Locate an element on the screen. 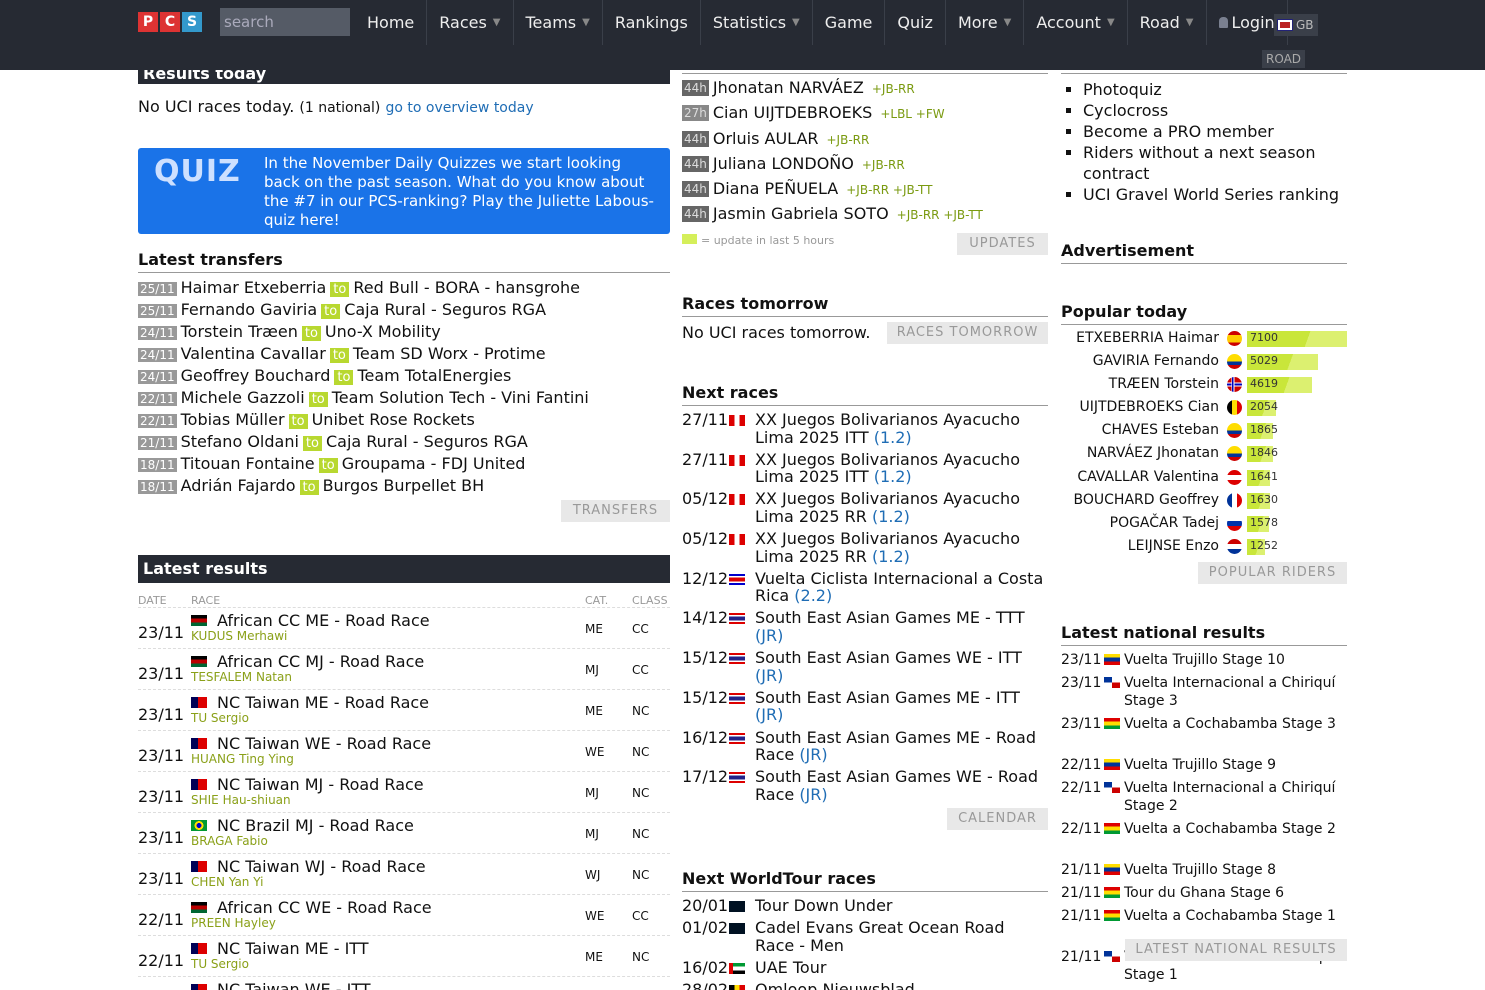 Image resolution: width=1485 pixels, height=990 pixels. transfer-team: Caja Rural - Seguros RGA is located at coordinates (445, 309).